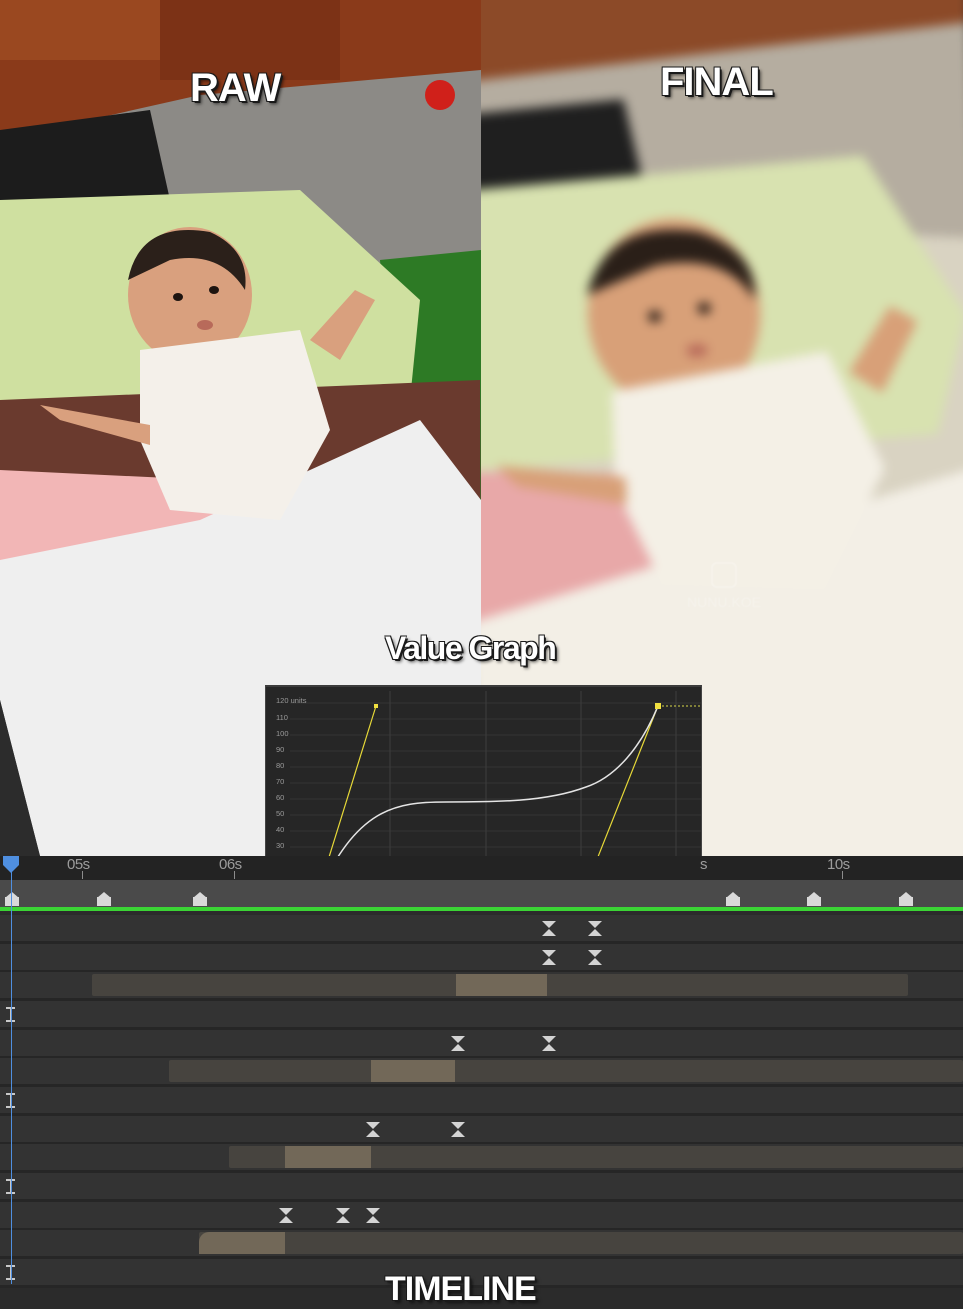 The width and height of the screenshot is (963, 1309). What do you see at coordinates (230, 864) in the screenshot?
I see `ruler-label: 06s` at bounding box center [230, 864].